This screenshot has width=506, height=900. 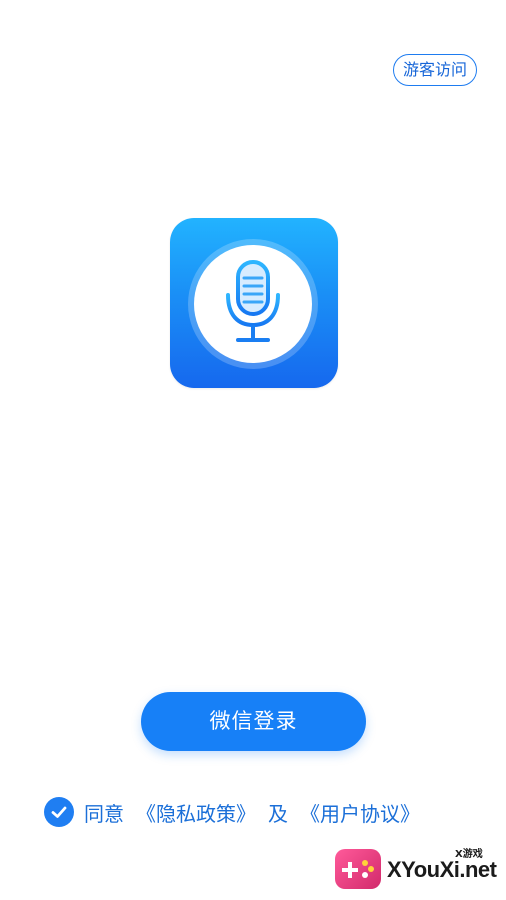 I want to click on gamepad-logo-icon, so click(x=358, y=869).